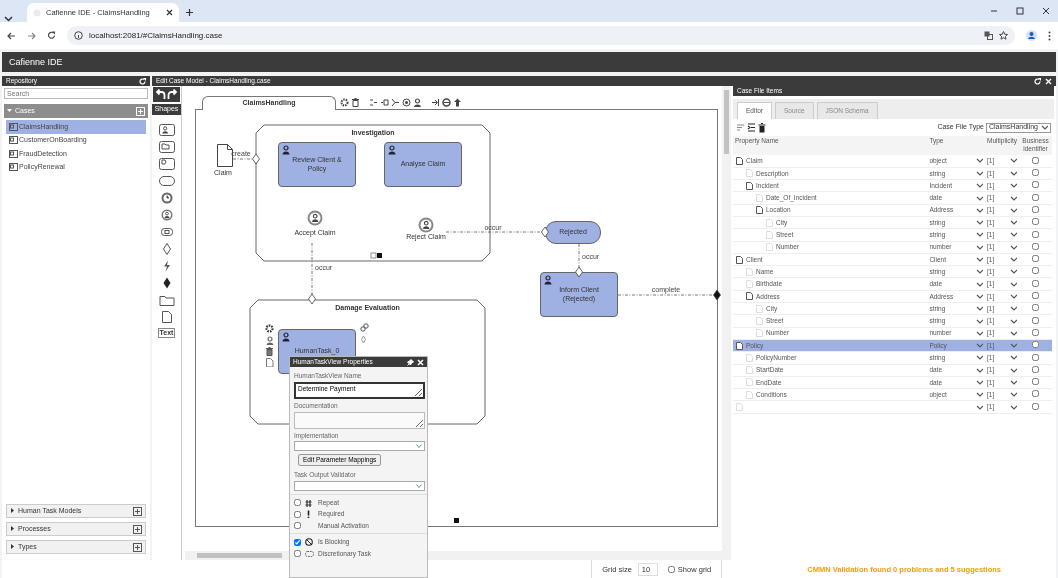 This screenshot has width=1058, height=578. What do you see at coordinates (156, 35) in the screenshot?
I see `url-text: localhost:2081/#ClaimsHandling.case` at bounding box center [156, 35].